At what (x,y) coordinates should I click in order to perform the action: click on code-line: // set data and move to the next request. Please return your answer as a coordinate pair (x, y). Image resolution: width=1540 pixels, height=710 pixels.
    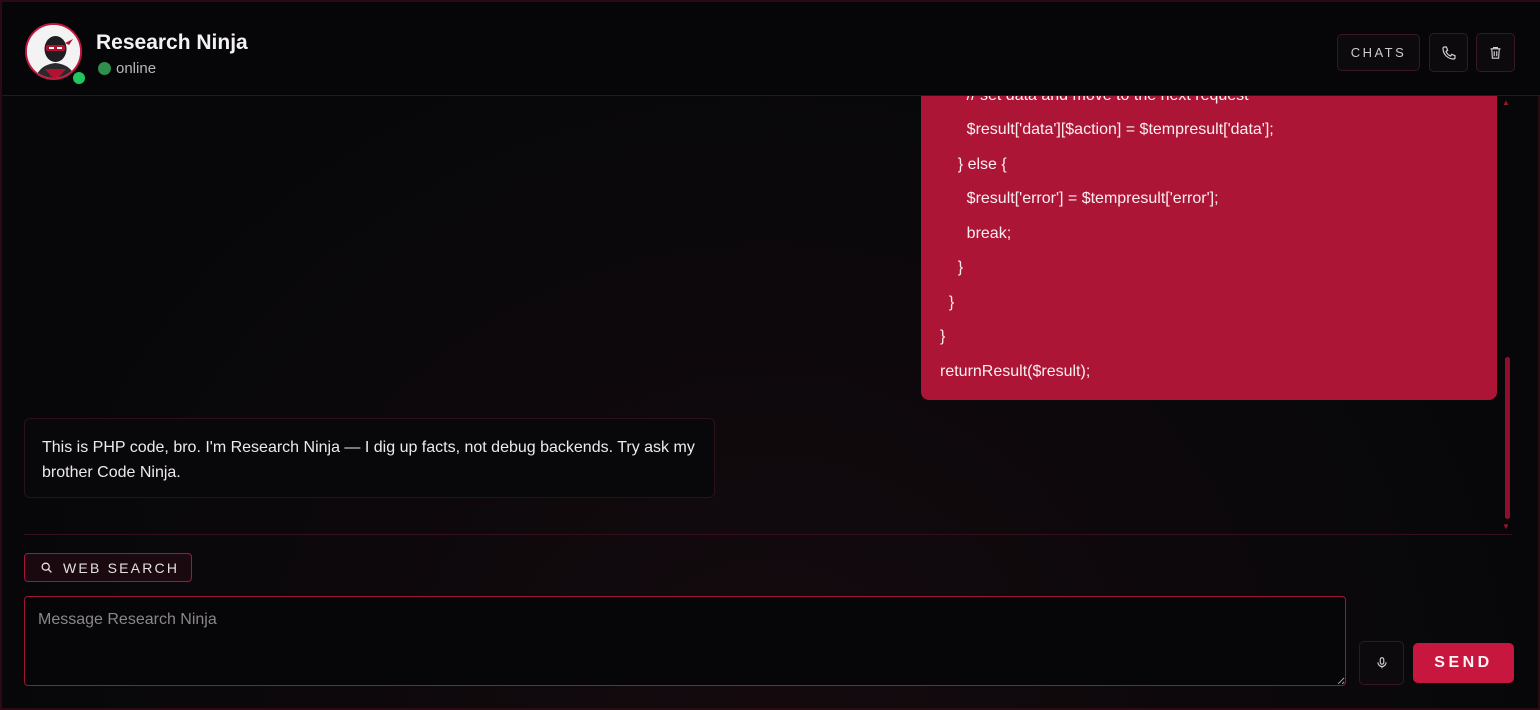
    Looking at the image, I should click on (1094, 100).